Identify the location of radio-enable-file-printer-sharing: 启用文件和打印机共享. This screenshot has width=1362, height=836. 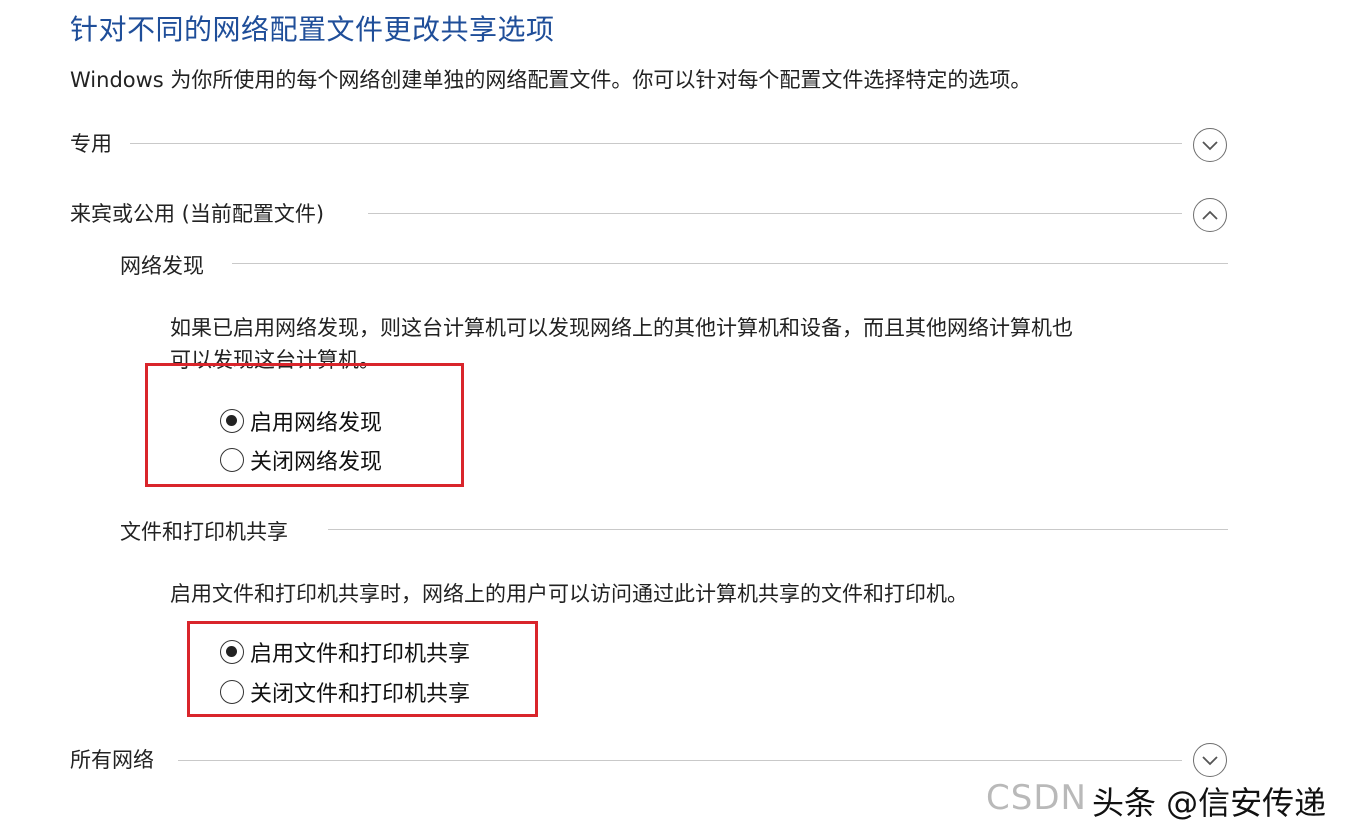
(345, 652).